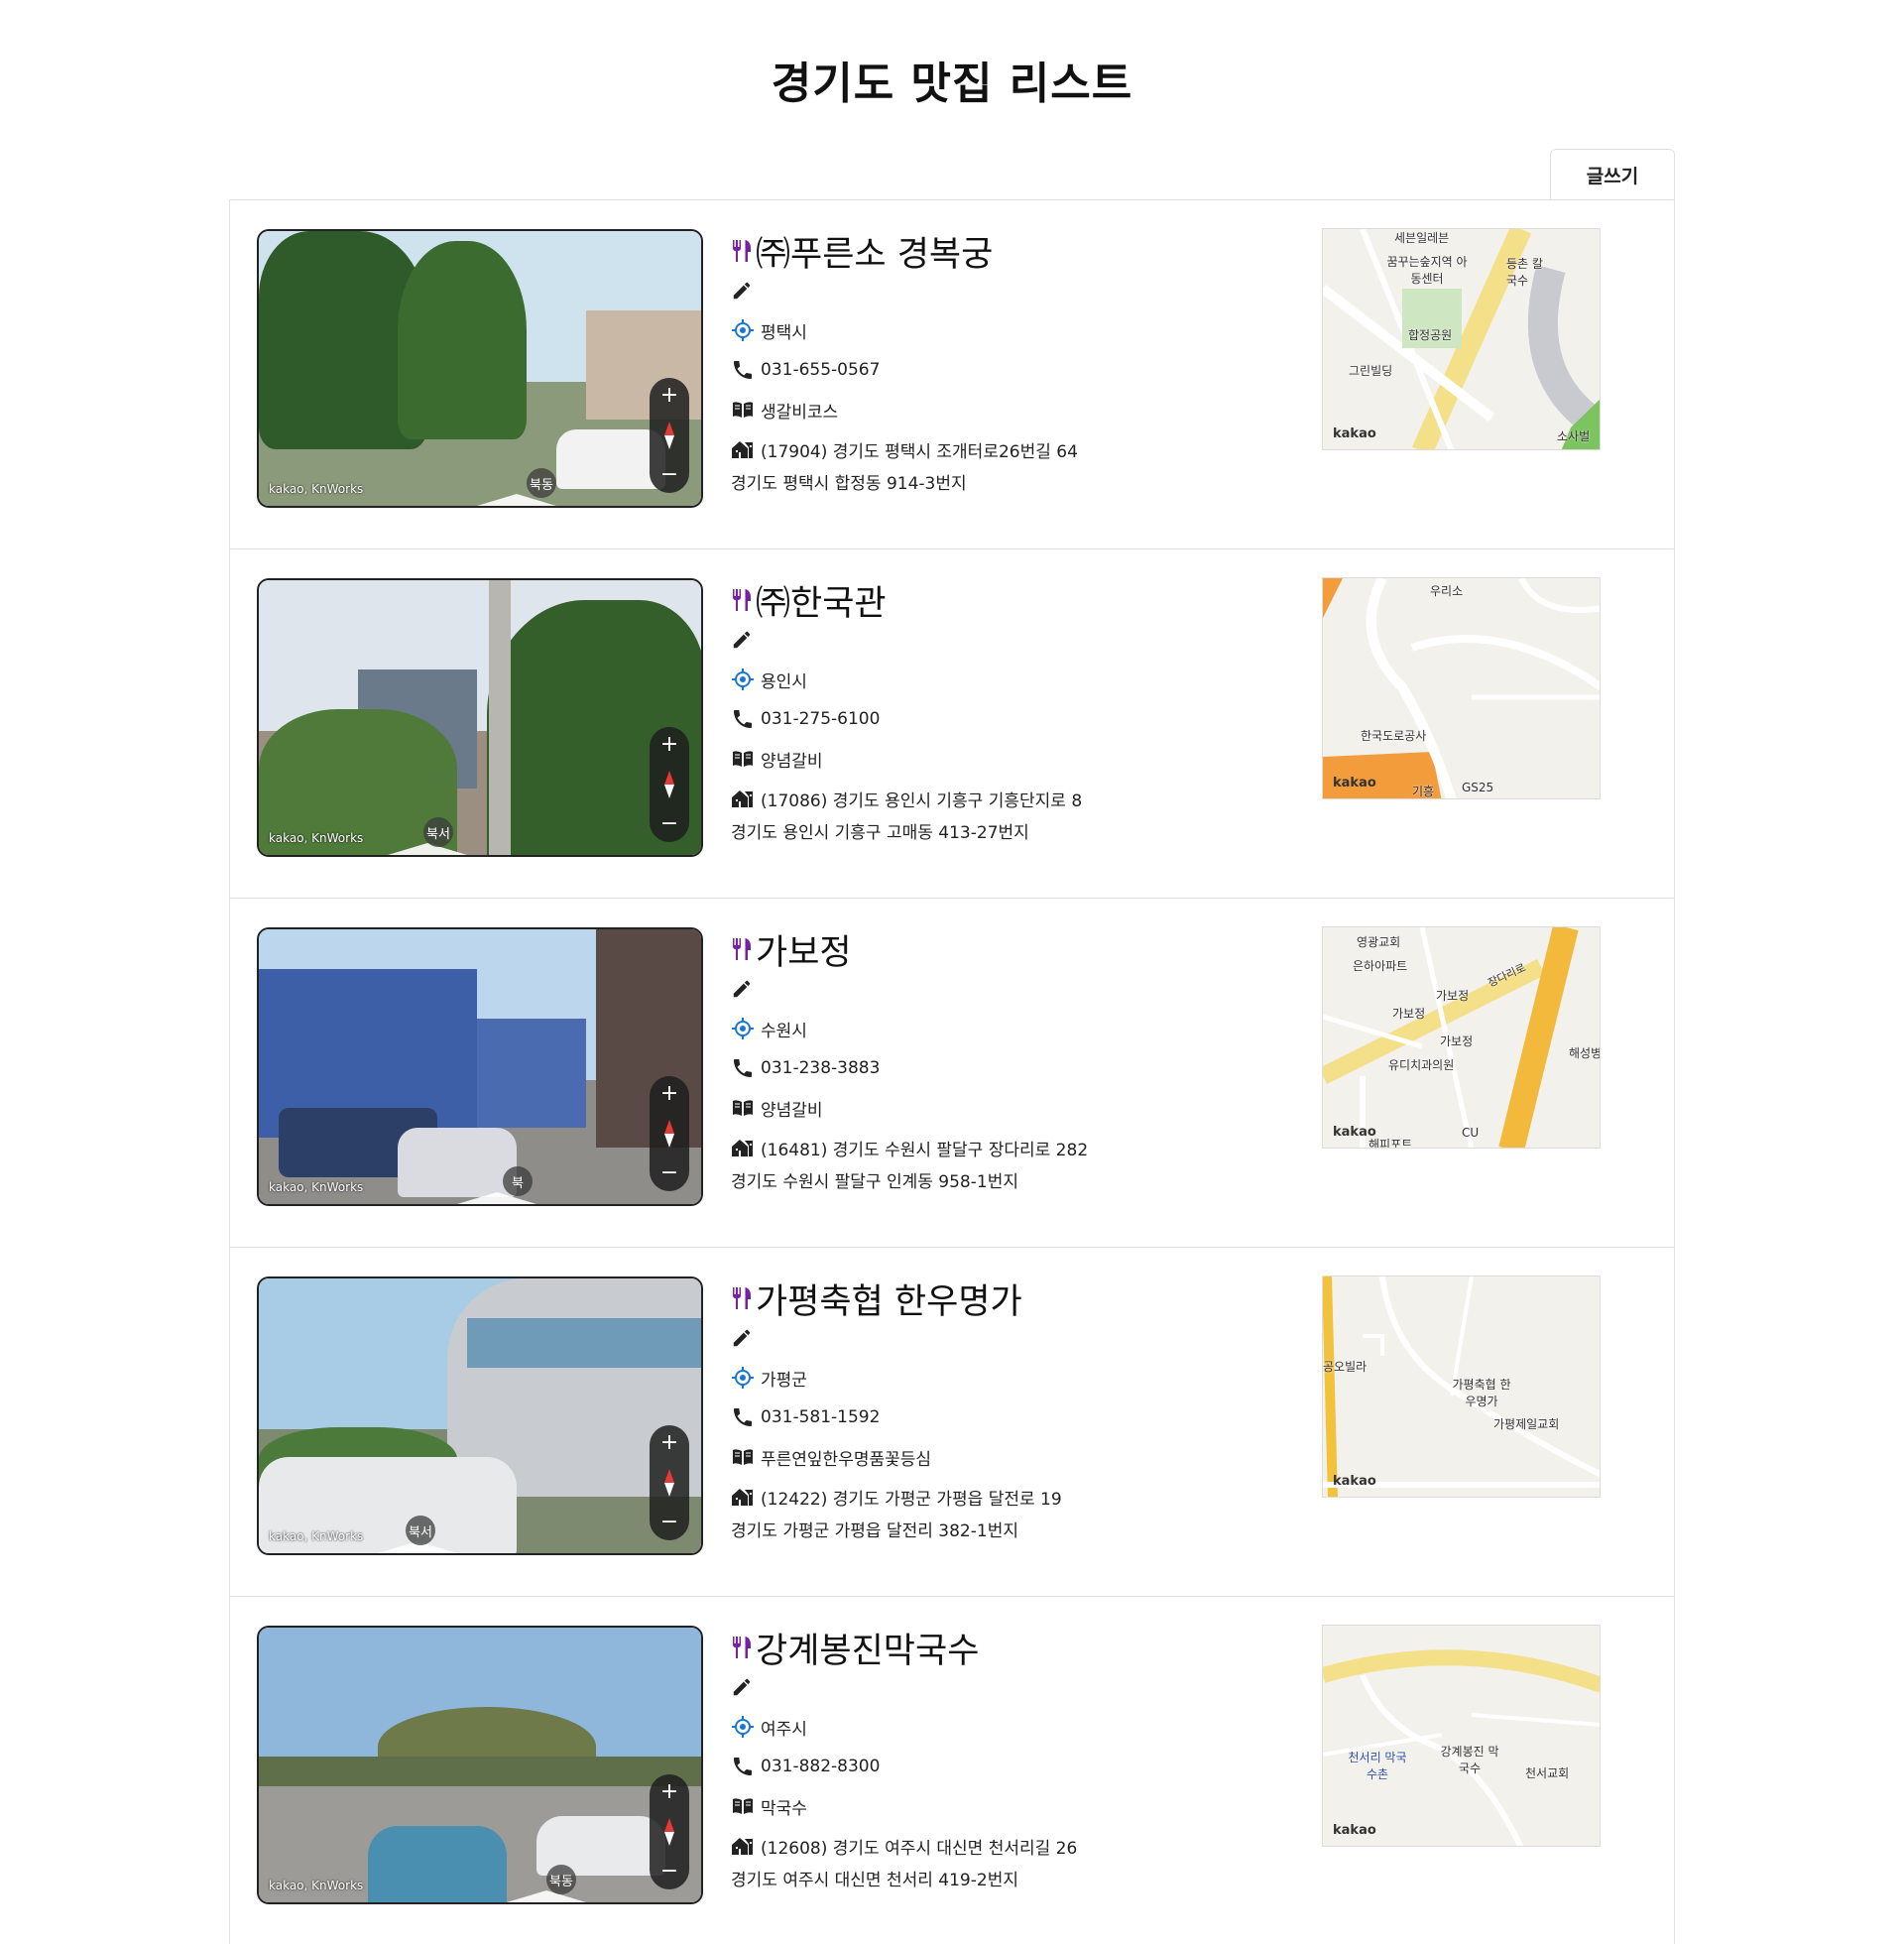 The image size is (1904, 1944). I want to click on restaurant-menu: 양념갈비, so click(792, 761).